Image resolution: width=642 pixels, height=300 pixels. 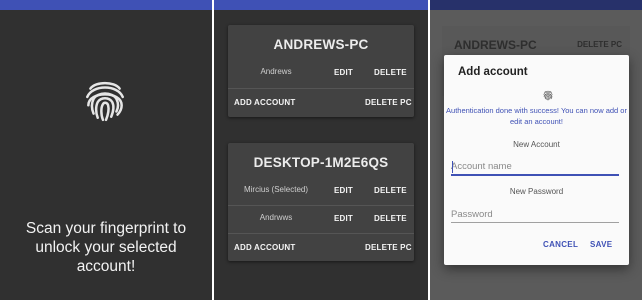 What do you see at coordinates (275, 189) in the screenshot?
I see `account-name: Mircius (Selected)` at bounding box center [275, 189].